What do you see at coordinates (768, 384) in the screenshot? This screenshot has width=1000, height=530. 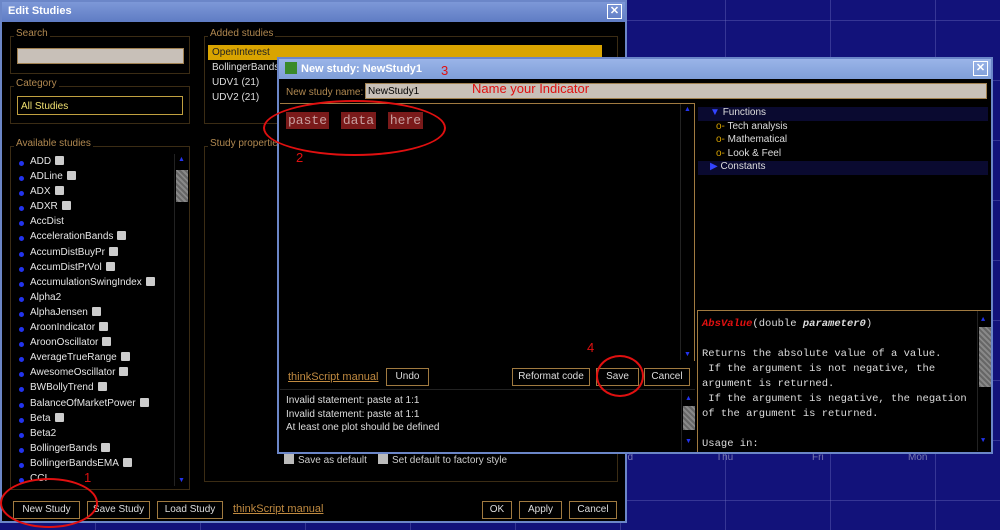 I see `help-line: argument is returned.` at bounding box center [768, 384].